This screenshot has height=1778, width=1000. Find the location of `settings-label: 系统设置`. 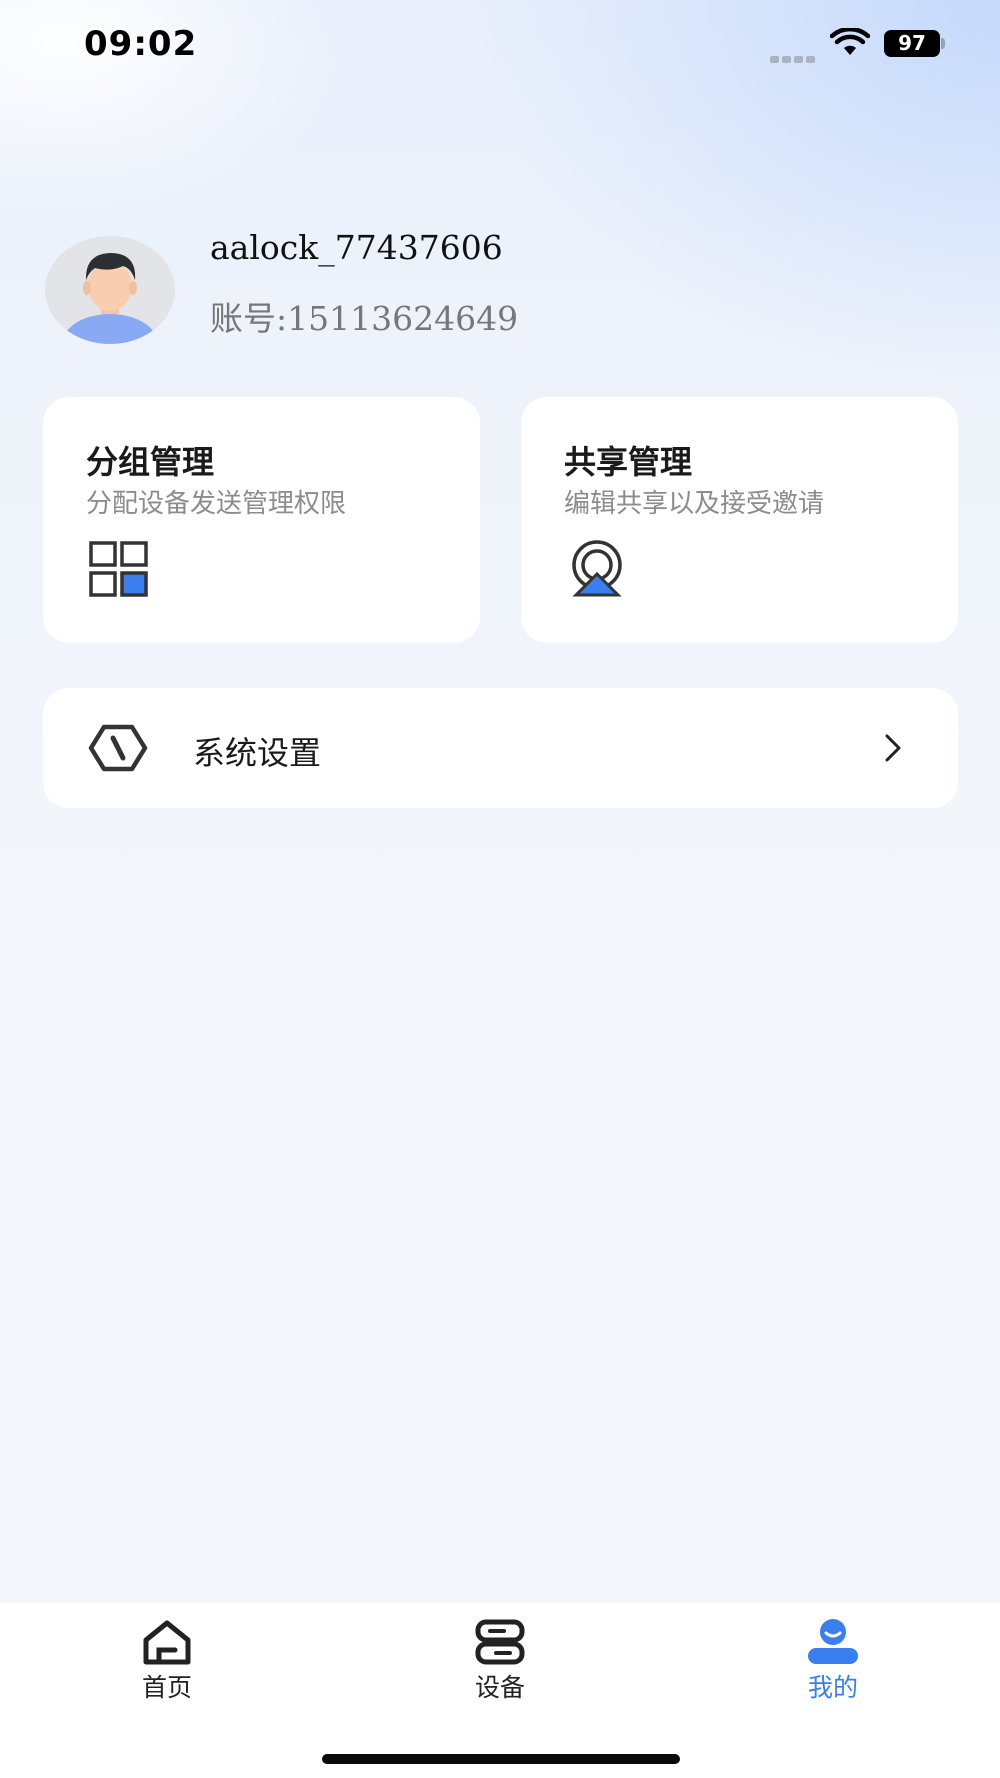

settings-label: 系统设置 is located at coordinates (257, 753).